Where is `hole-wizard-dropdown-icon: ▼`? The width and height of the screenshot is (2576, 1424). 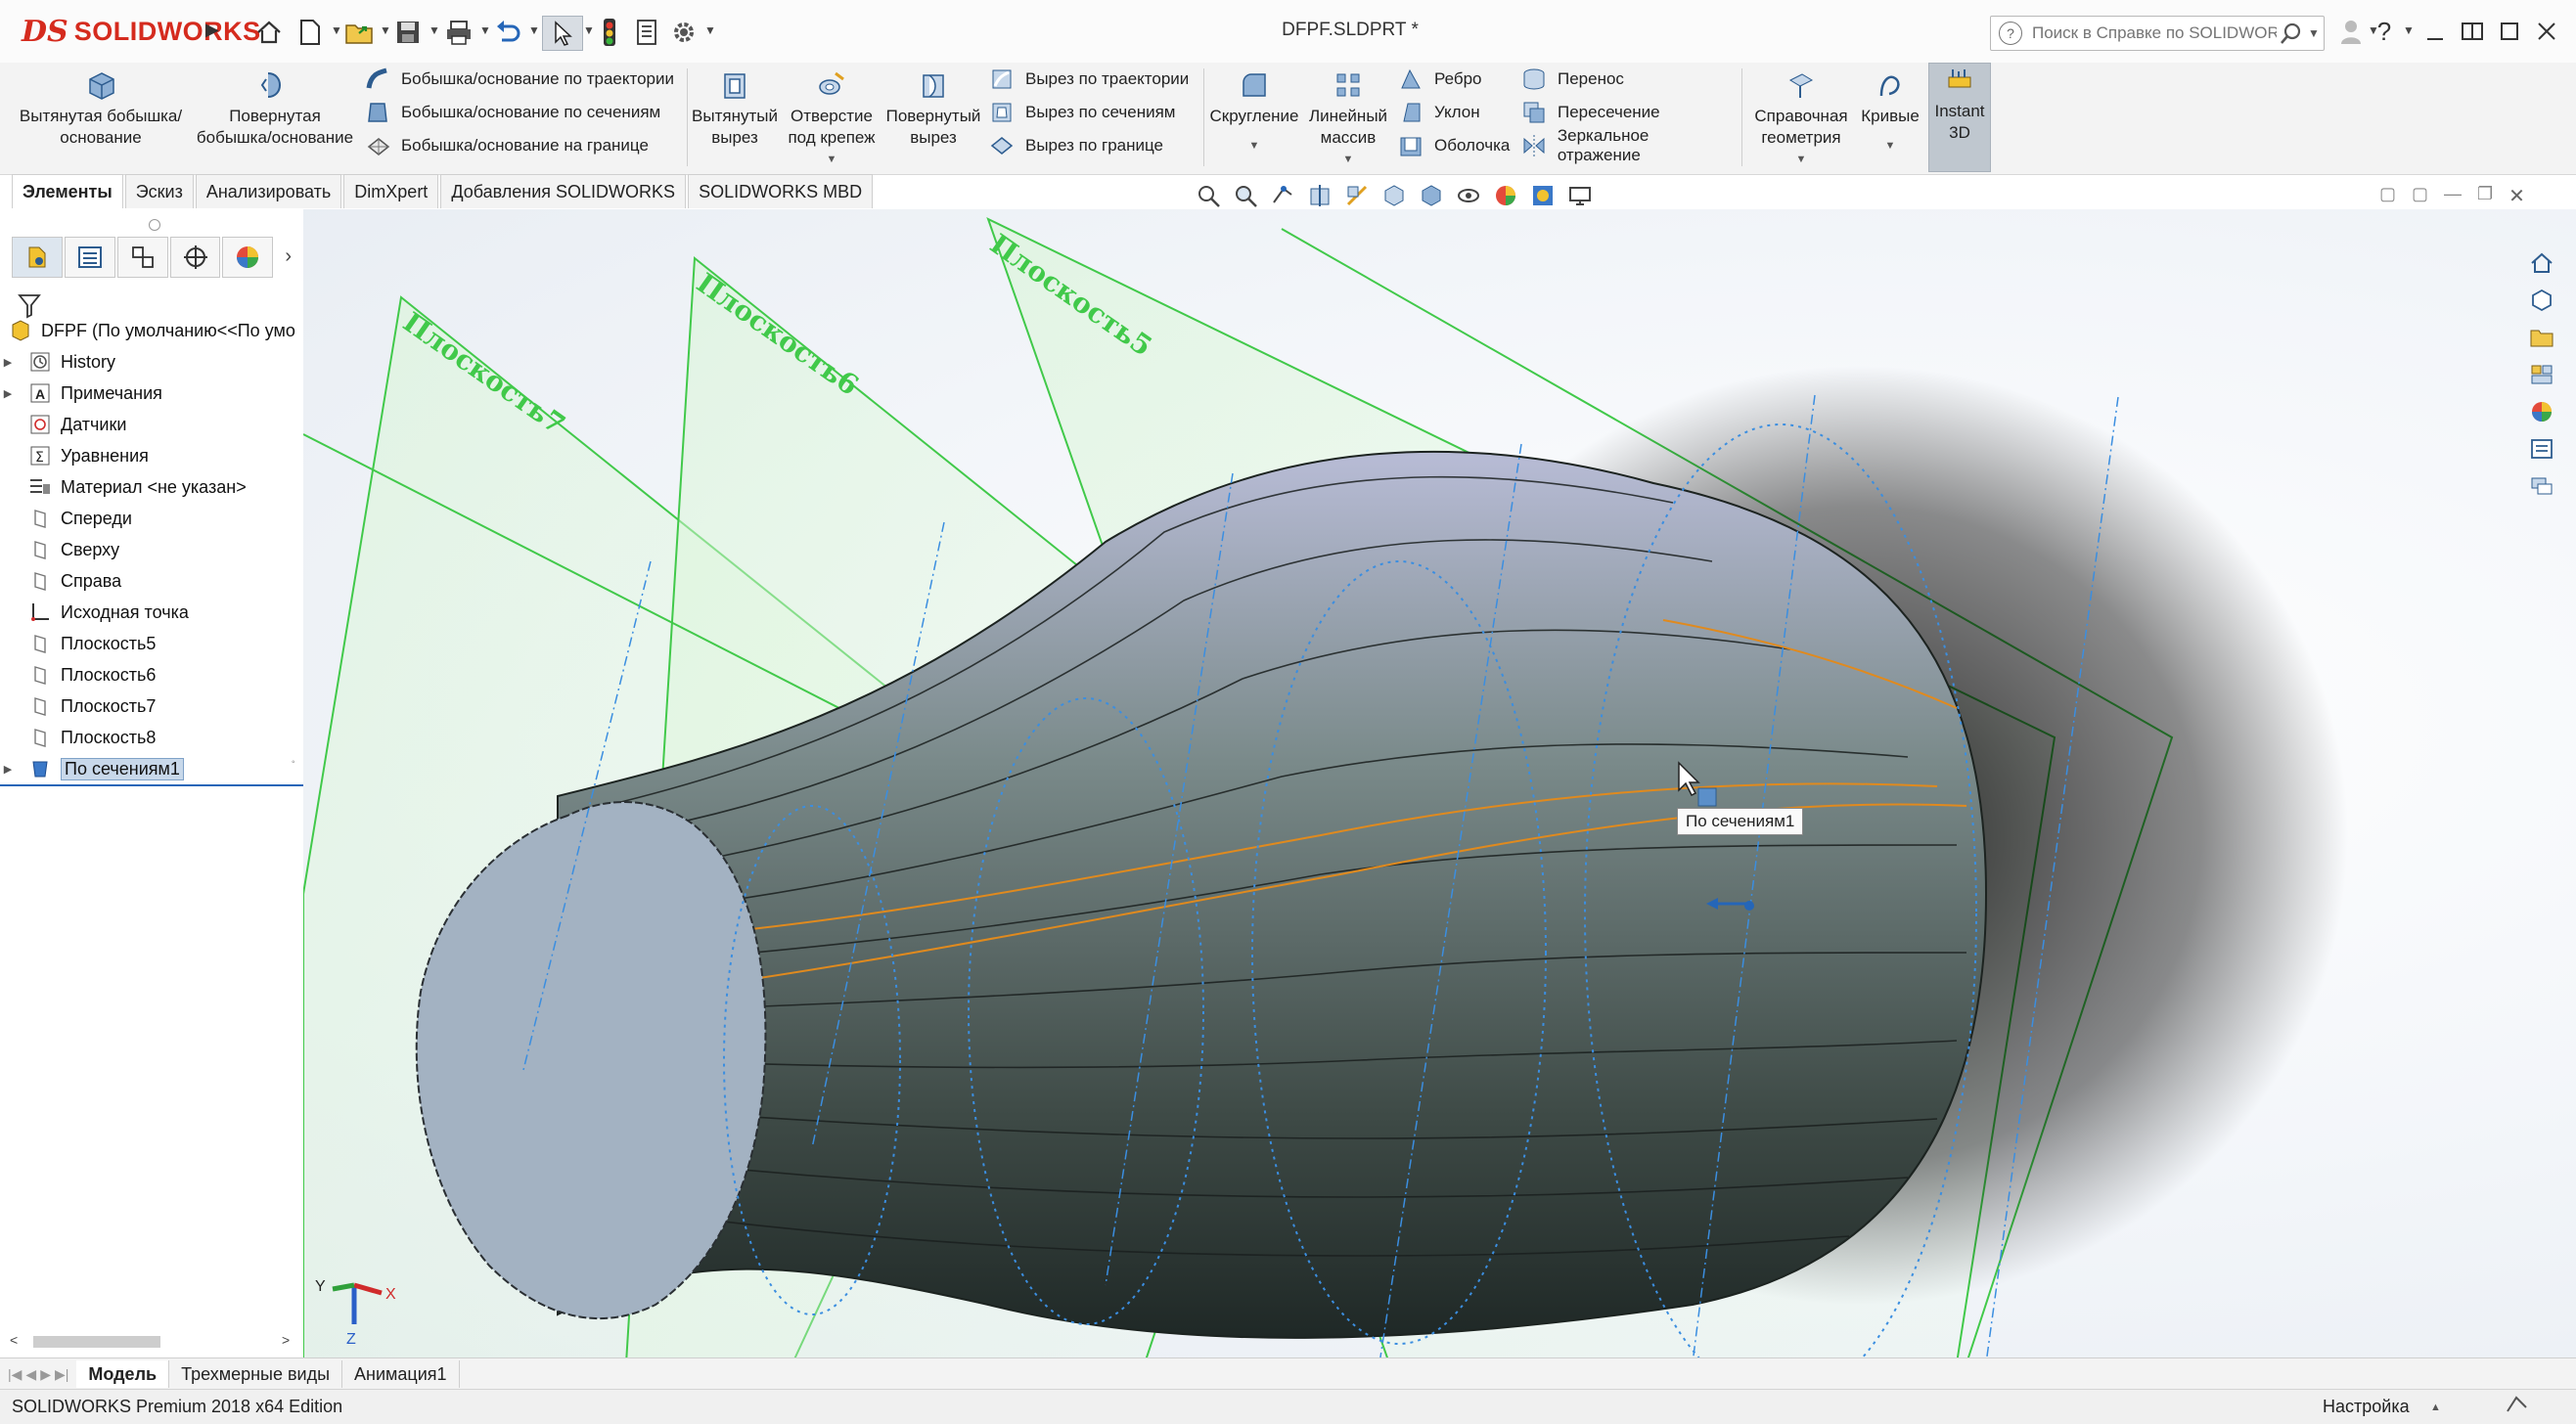
hole-wizard-dropdown-icon: ▼ is located at coordinates (832, 159).